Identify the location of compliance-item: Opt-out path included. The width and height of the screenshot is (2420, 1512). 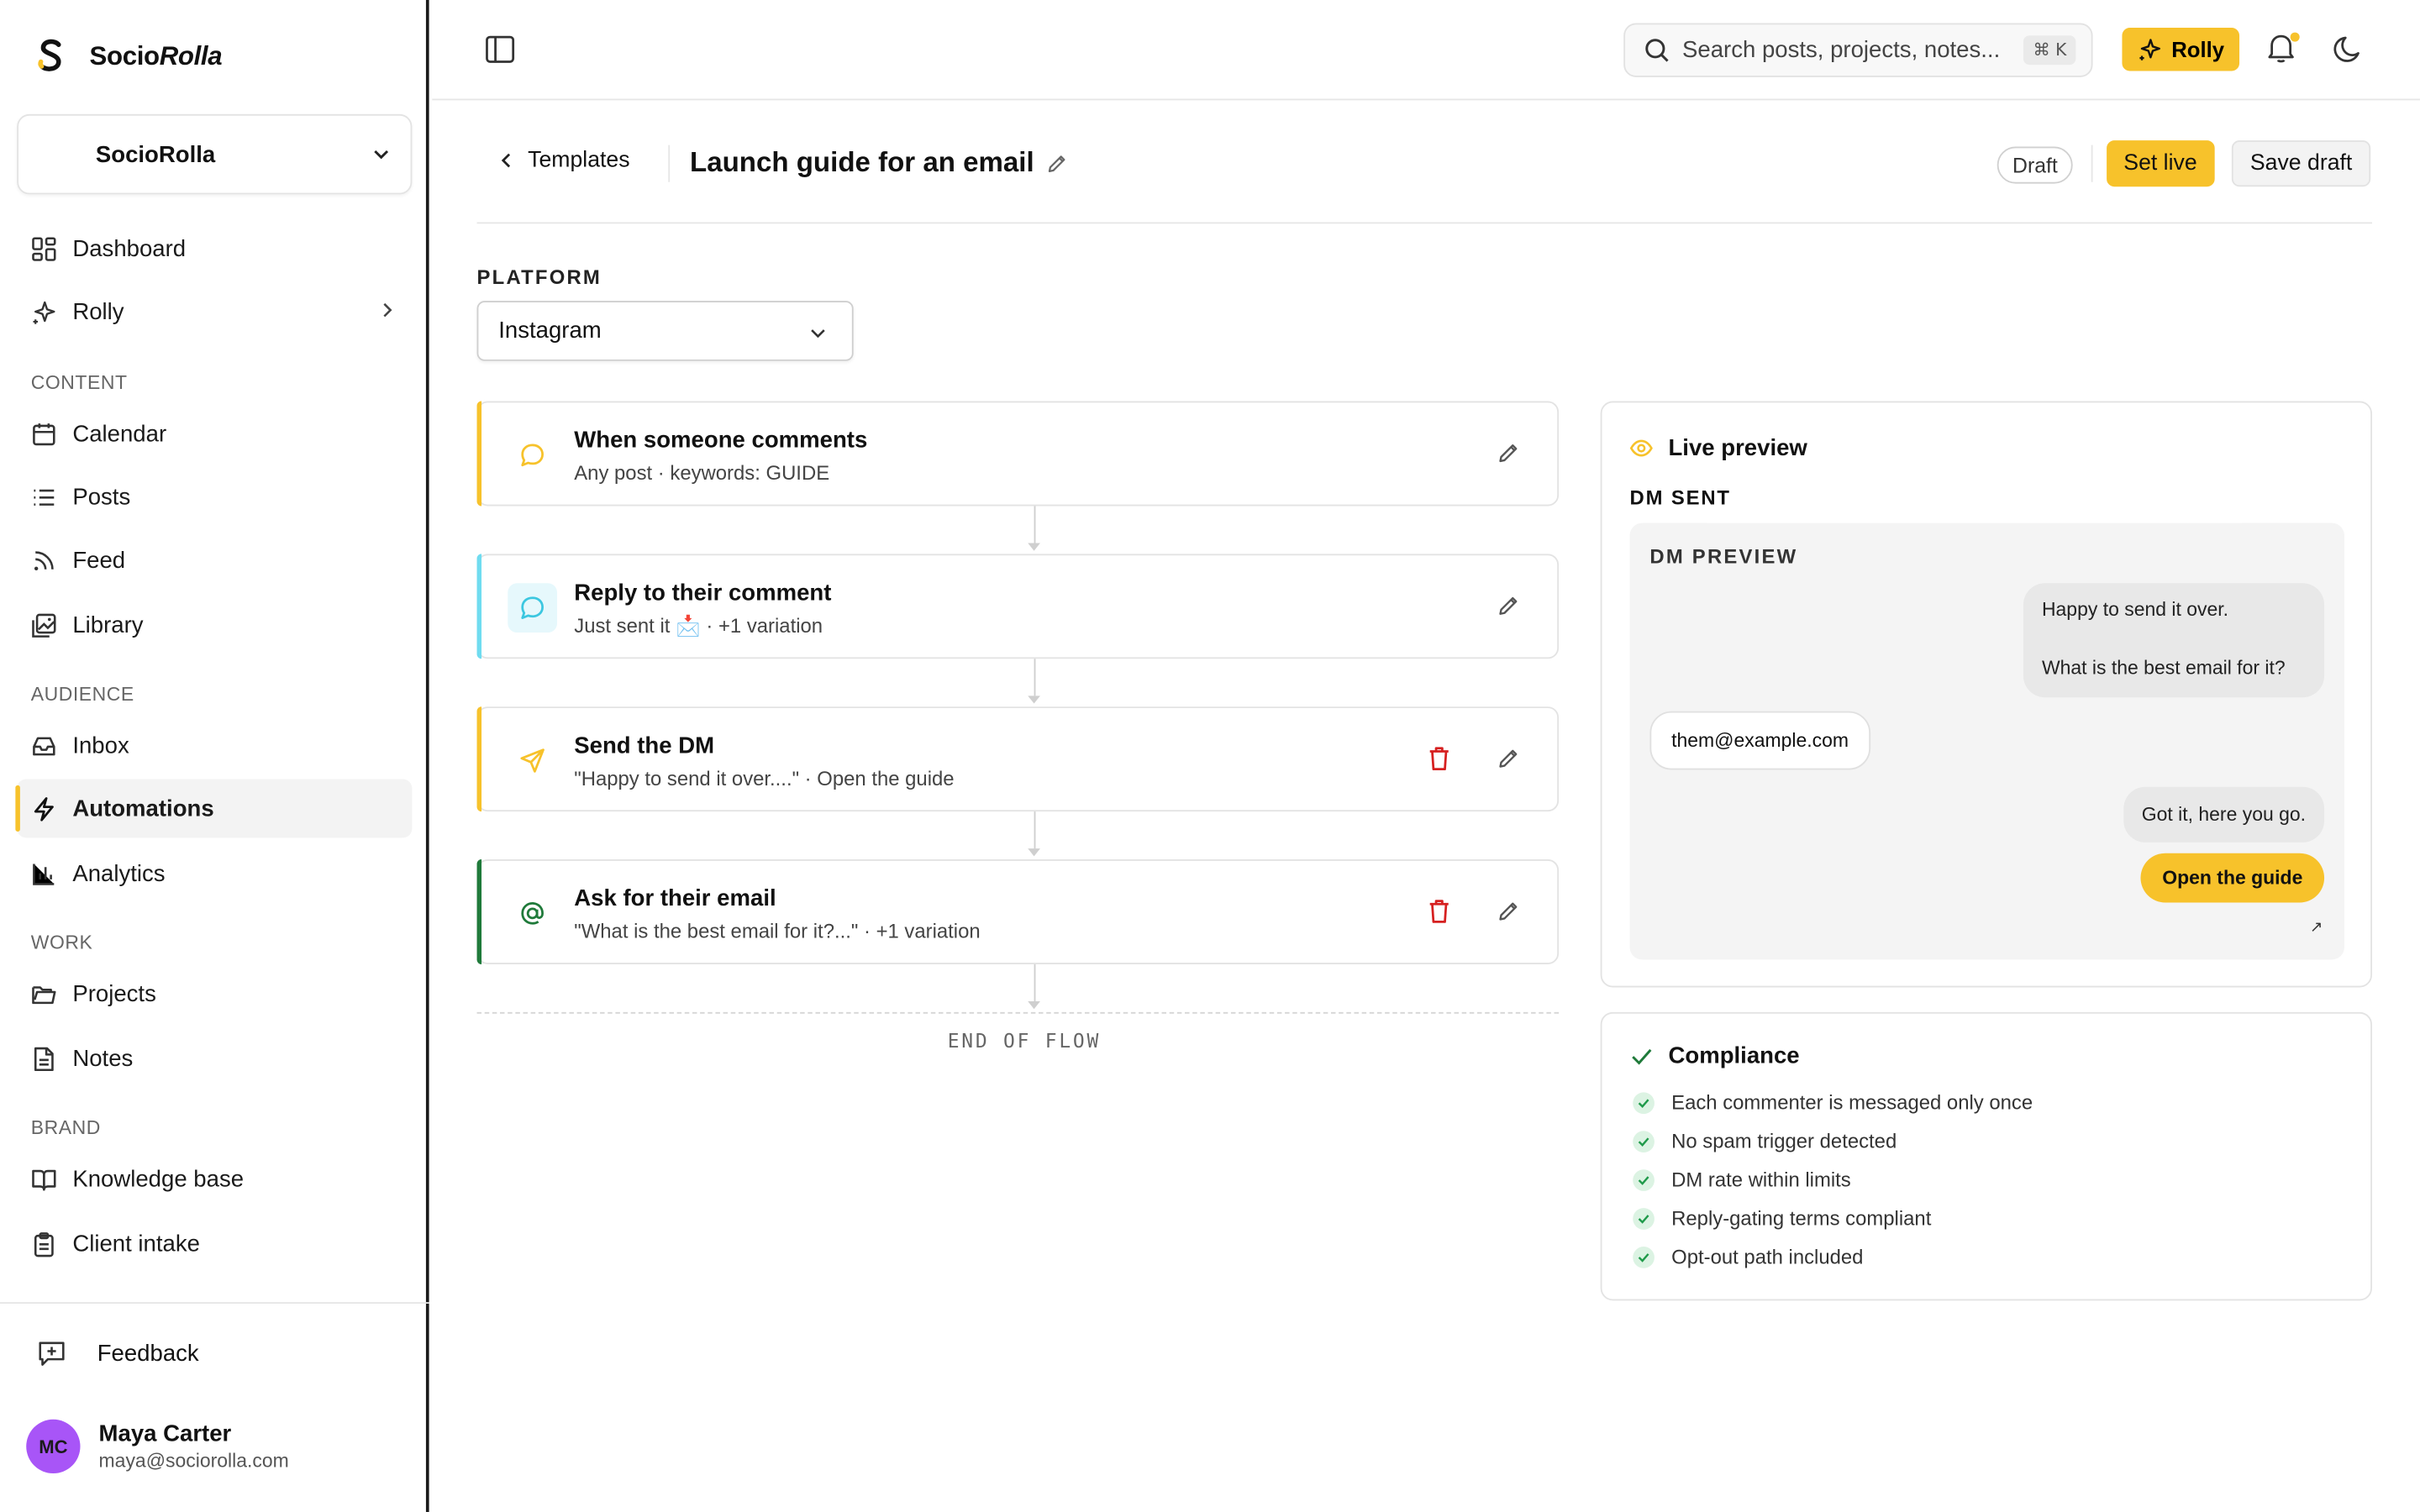
(1748, 1256).